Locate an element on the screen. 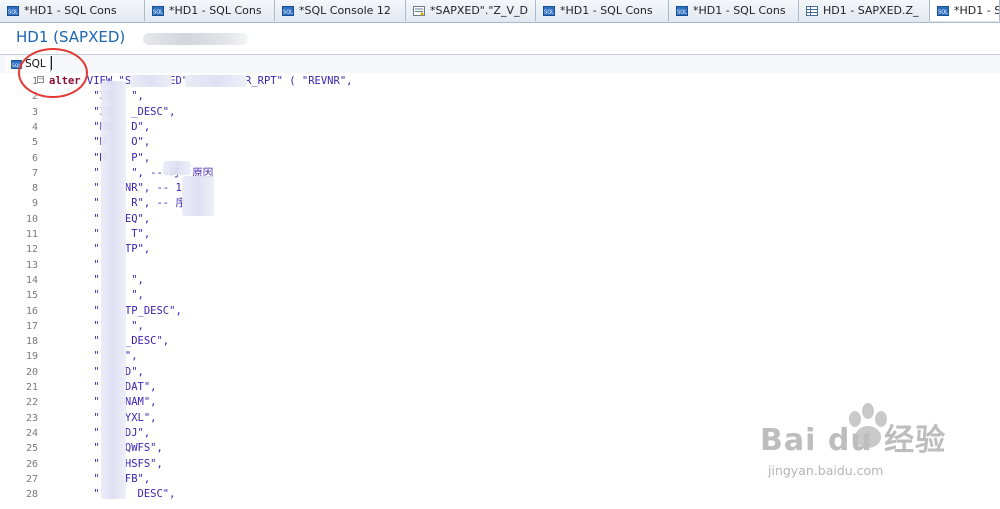  code-text: " FB", is located at coordinates (100, 478).